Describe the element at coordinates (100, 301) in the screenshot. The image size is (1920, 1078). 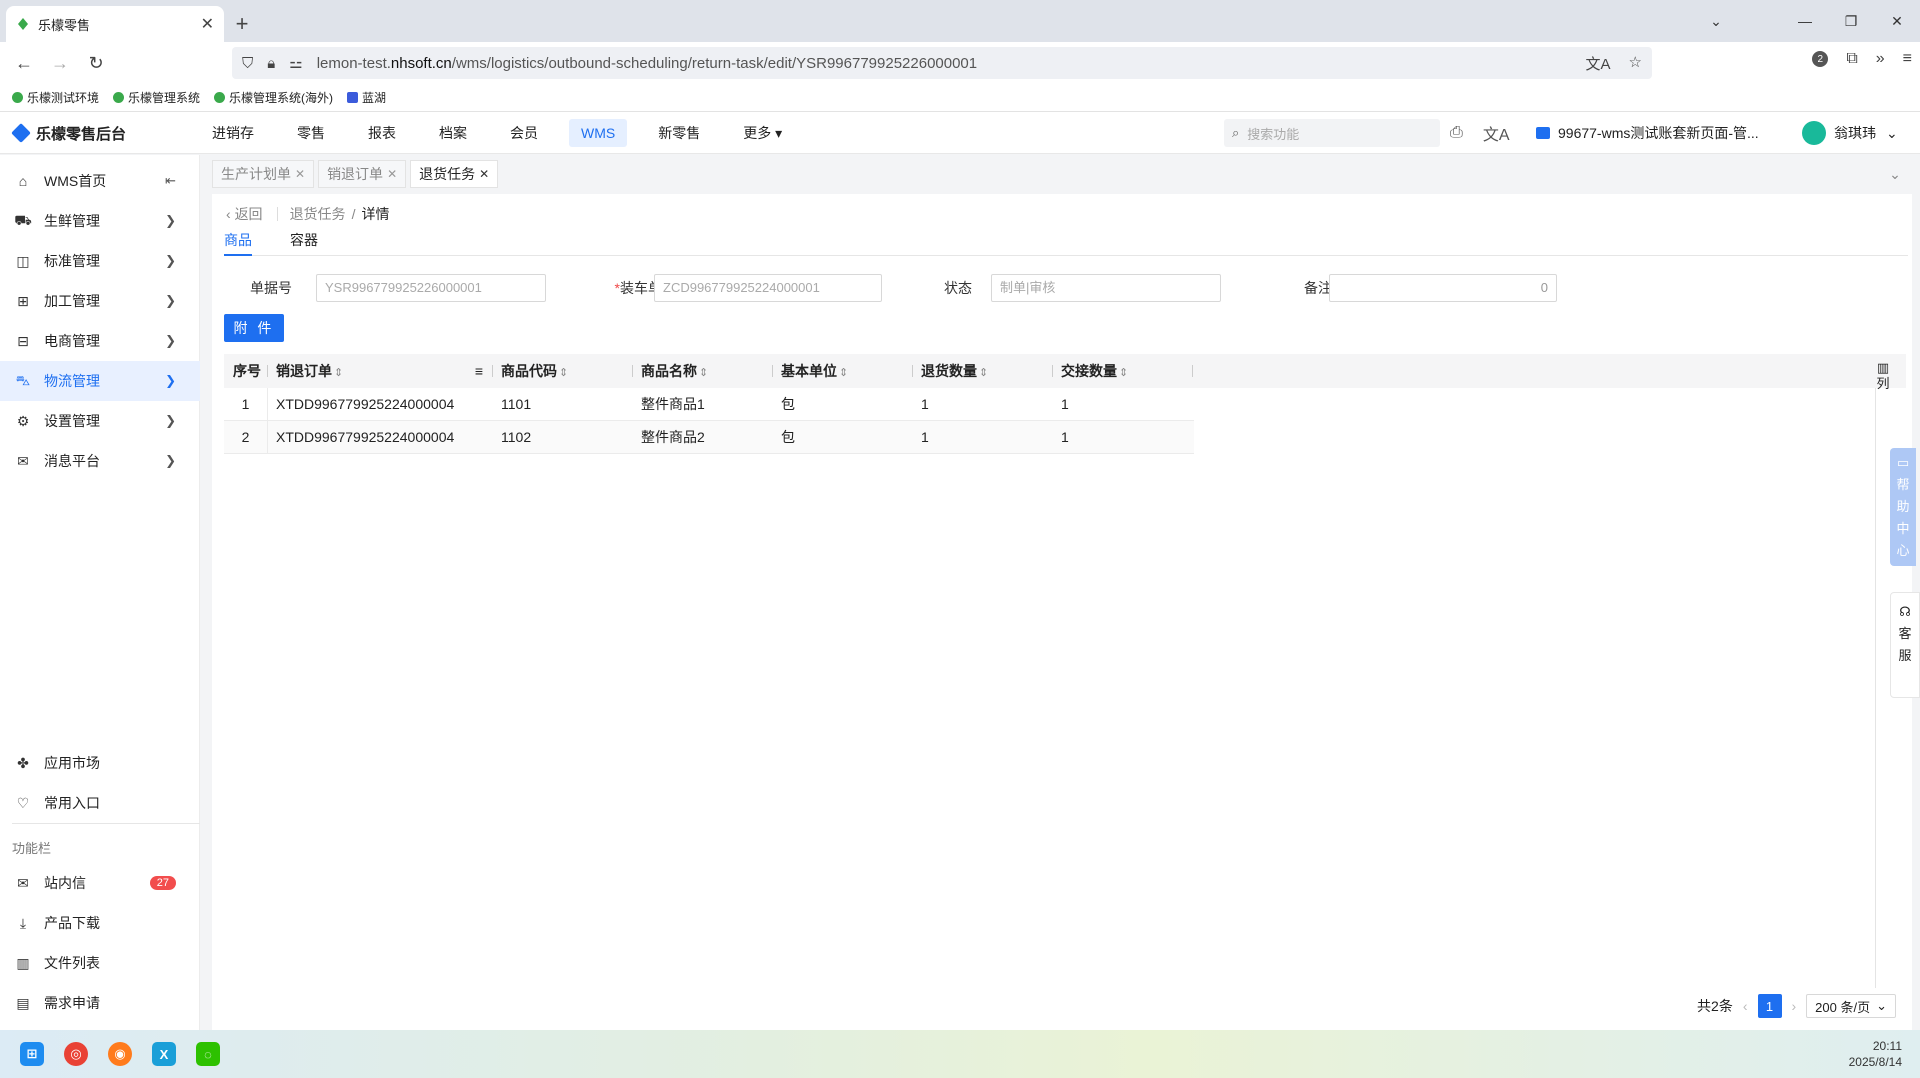
I see `sidebar-item-processing: ⊞ 加工管理 ❯` at that location.